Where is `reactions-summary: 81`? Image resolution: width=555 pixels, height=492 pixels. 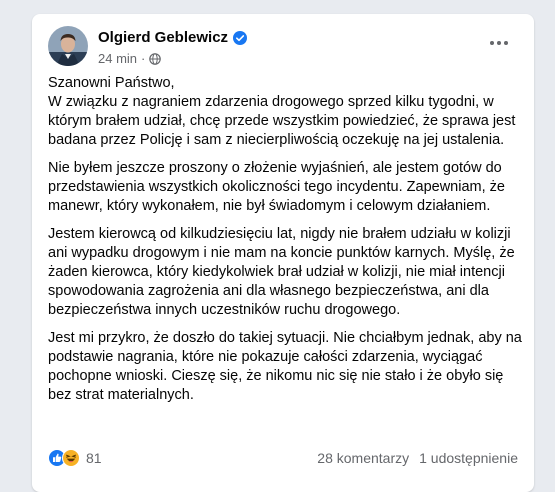 reactions-summary: 81 is located at coordinates (75, 458).